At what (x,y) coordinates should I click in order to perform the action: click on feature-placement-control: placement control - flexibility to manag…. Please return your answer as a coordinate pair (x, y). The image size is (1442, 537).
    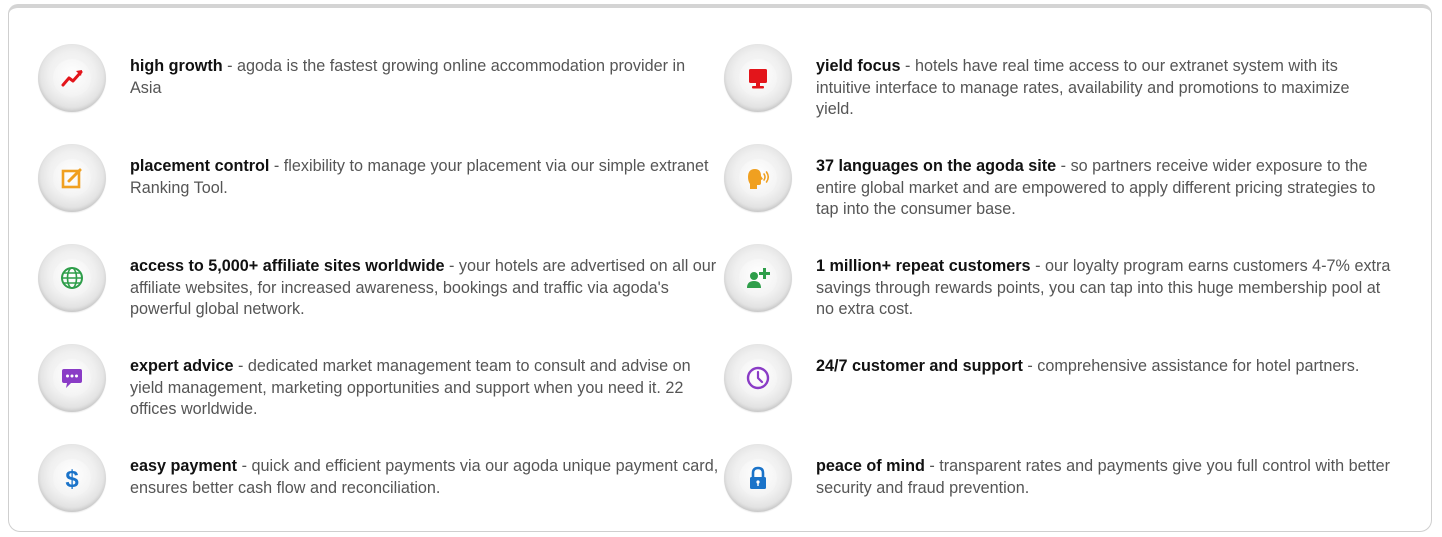
    Looking at the image, I should click on (378, 189).